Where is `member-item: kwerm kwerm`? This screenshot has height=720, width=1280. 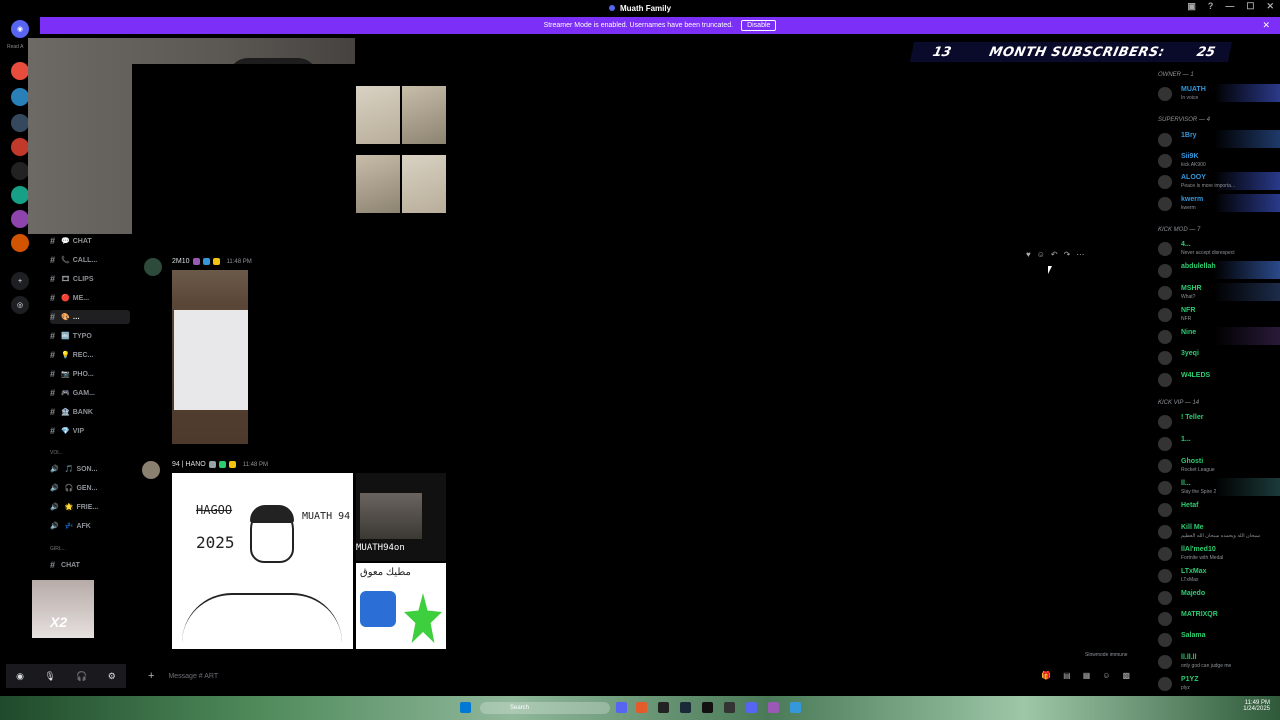
member-item: kwerm kwerm is located at coordinates (1217, 203).